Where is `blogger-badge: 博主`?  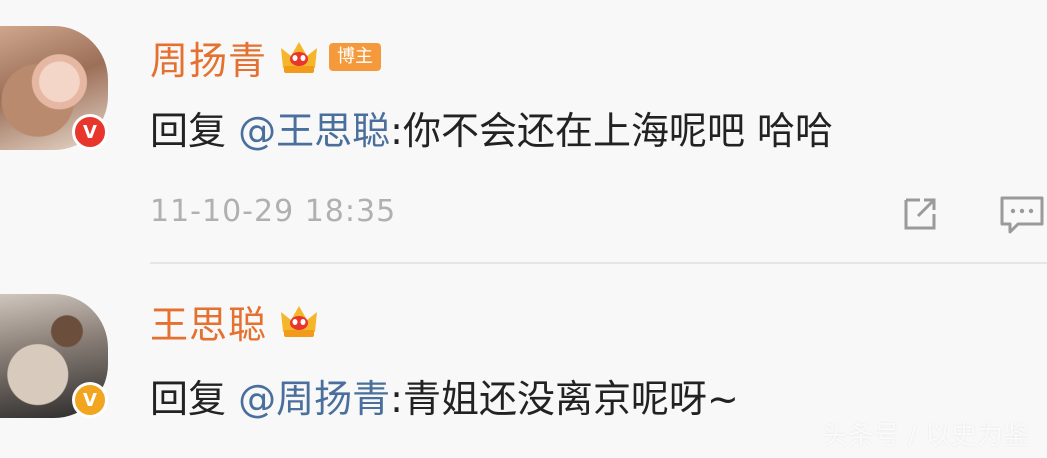
blogger-badge: 博主 is located at coordinates (355, 57).